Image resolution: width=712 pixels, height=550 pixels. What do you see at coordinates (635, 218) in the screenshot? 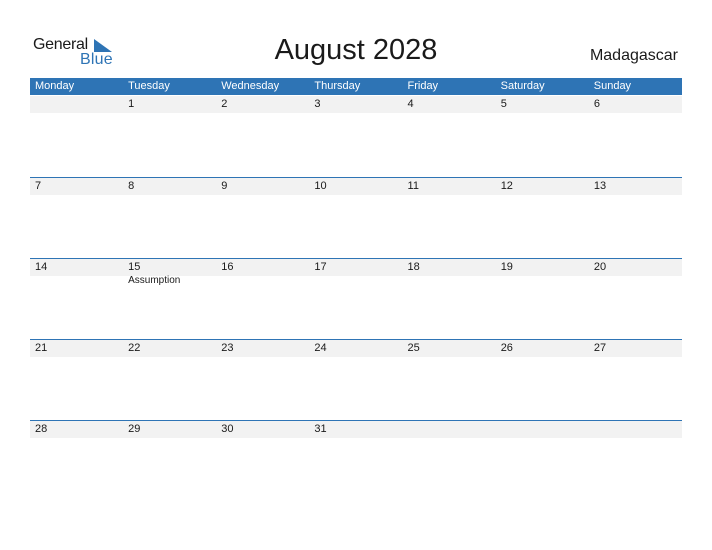
I see `day-cell: 13` at bounding box center [635, 218].